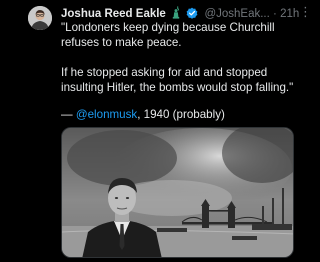 Image resolution: width=320 pixels, height=262 pixels. What do you see at coordinates (181, 114) in the screenshot?
I see `attribution-suffix: , 1940 (probably)` at bounding box center [181, 114].